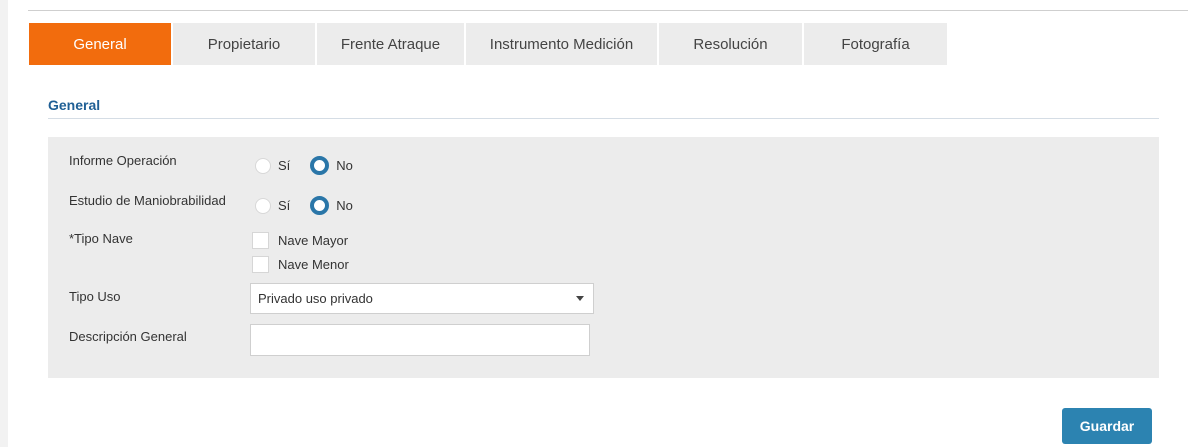 The width and height of the screenshot is (1188, 447). I want to click on nave-menor-label: Nave Menor, so click(313, 264).